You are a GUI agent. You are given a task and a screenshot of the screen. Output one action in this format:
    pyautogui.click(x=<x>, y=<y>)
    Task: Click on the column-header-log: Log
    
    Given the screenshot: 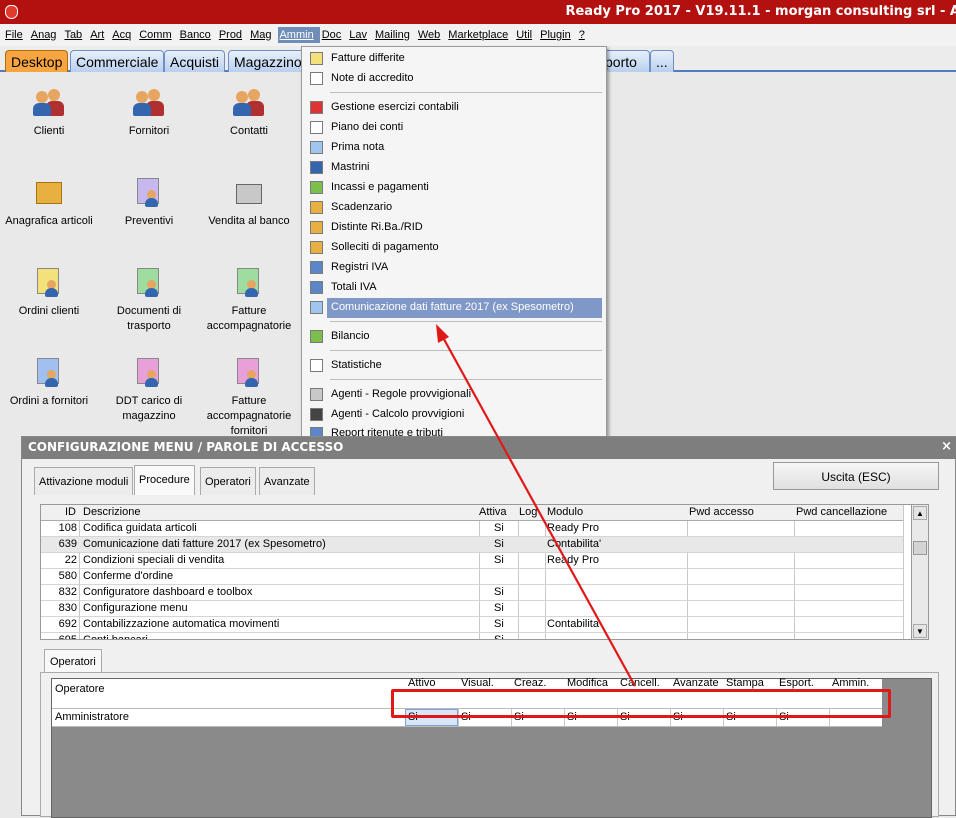 What is the action you would take?
    pyautogui.click(x=528, y=512)
    